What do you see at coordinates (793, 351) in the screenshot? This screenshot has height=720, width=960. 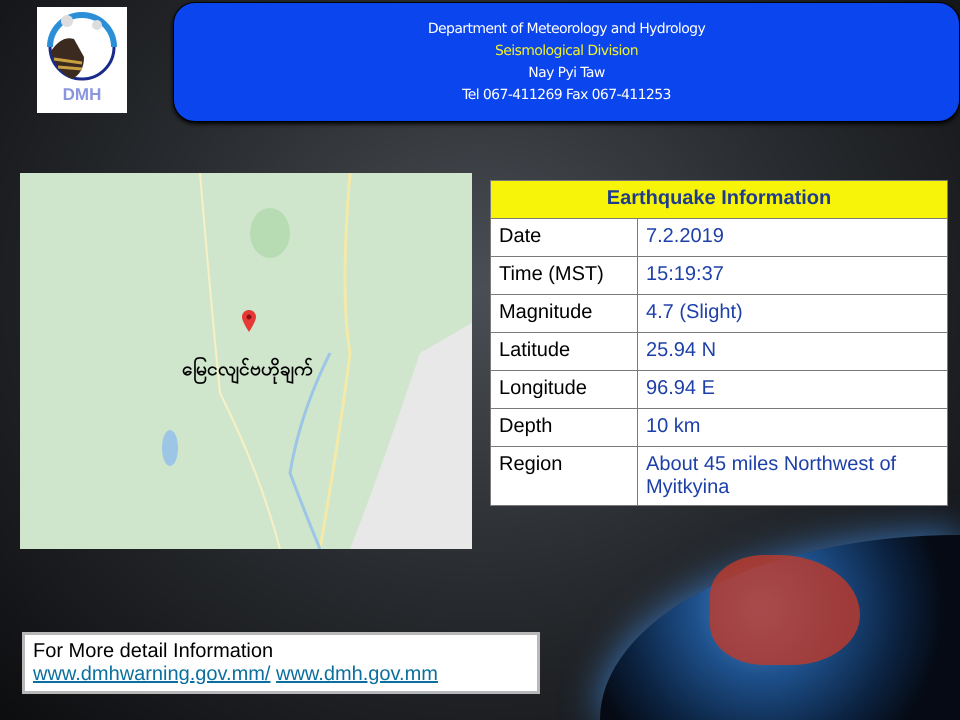 I see `value-cell: 25.94 N` at bounding box center [793, 351].